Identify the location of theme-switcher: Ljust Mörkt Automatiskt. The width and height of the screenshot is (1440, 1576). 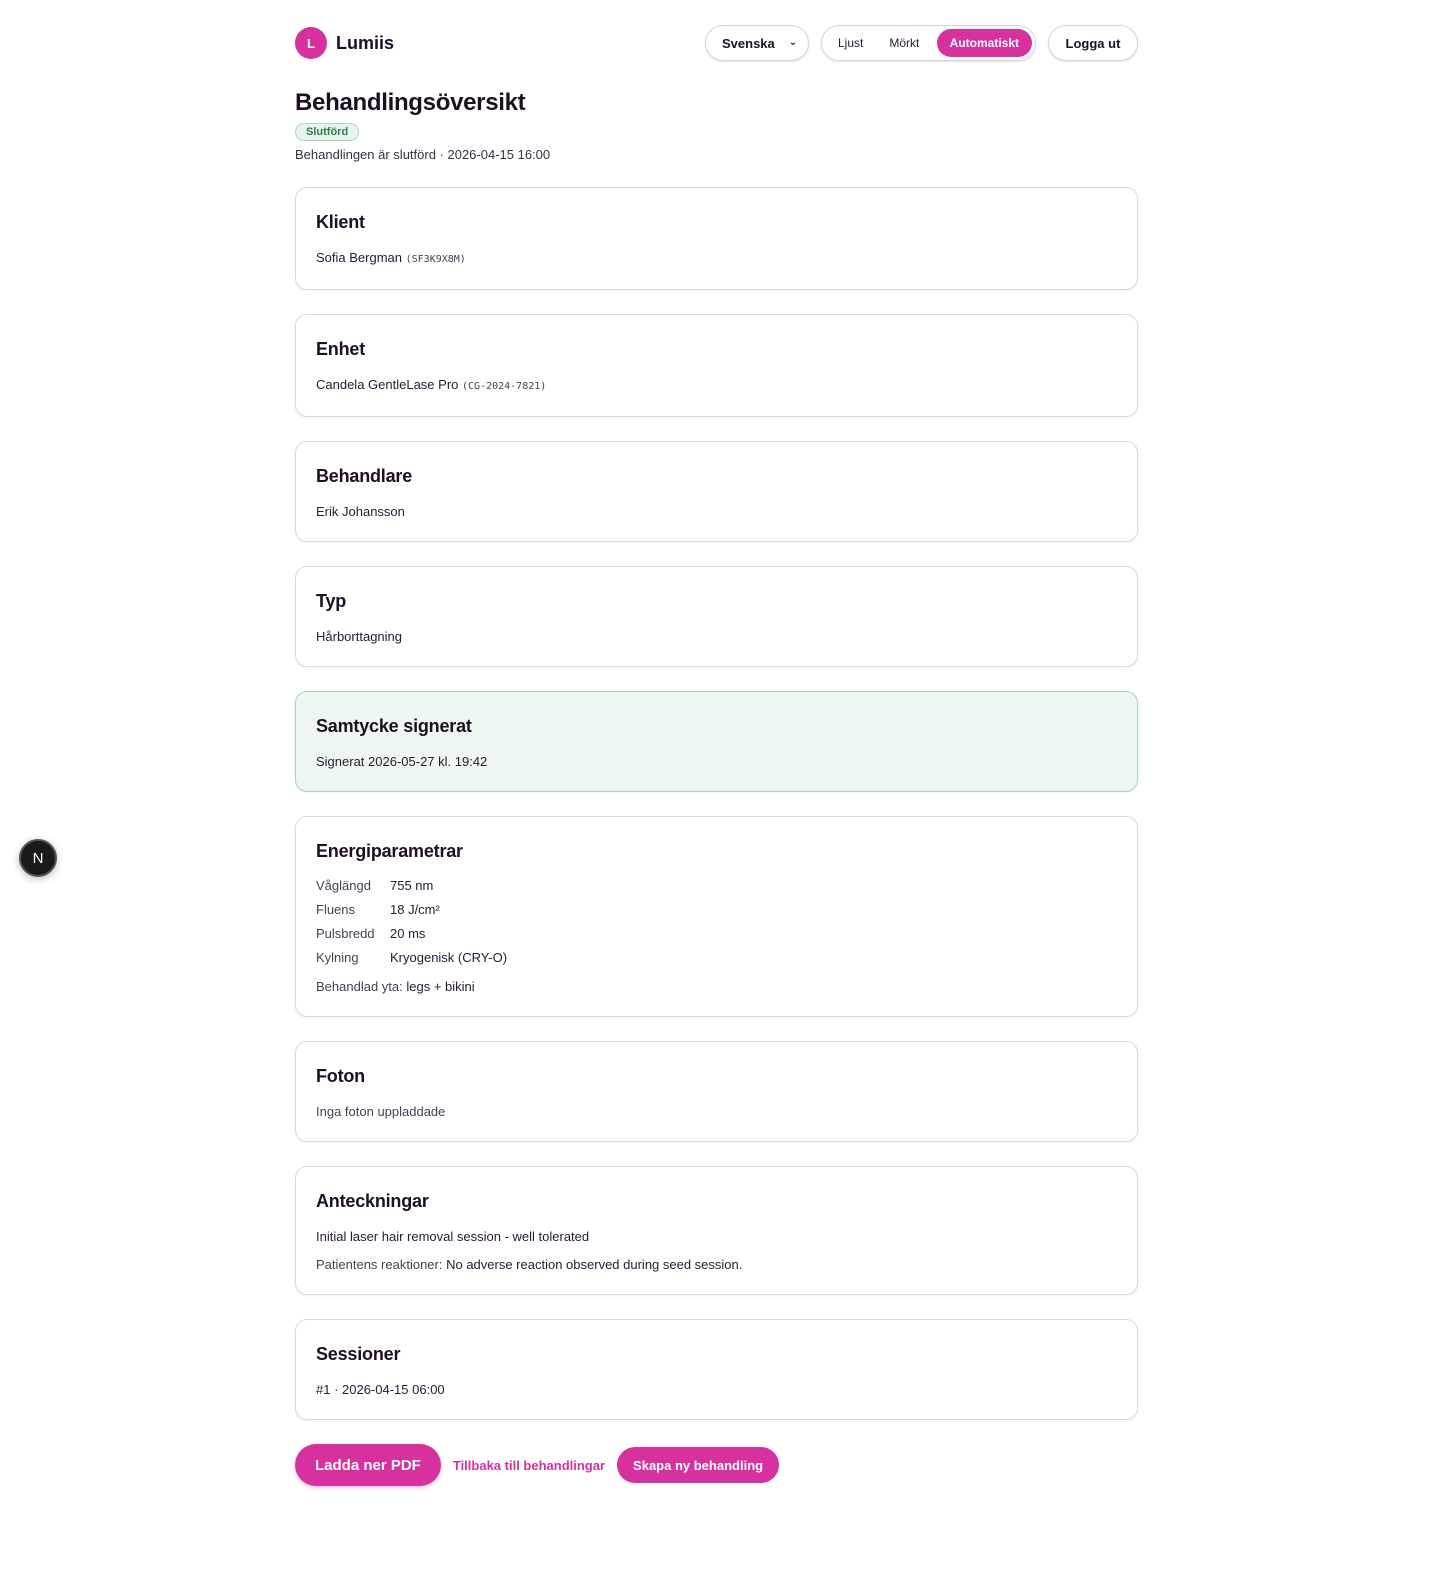
(928, 43).